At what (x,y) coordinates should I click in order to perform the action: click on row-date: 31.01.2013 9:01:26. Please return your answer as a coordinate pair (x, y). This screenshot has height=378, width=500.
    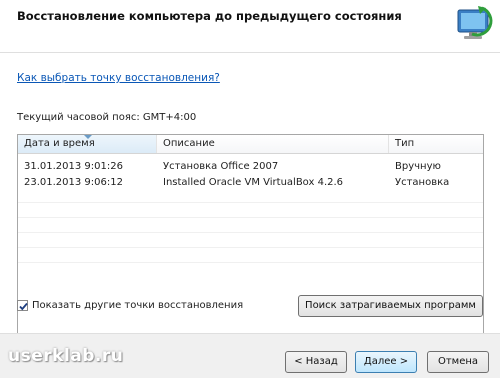
    Looking at the image, I should click on (73, 166).